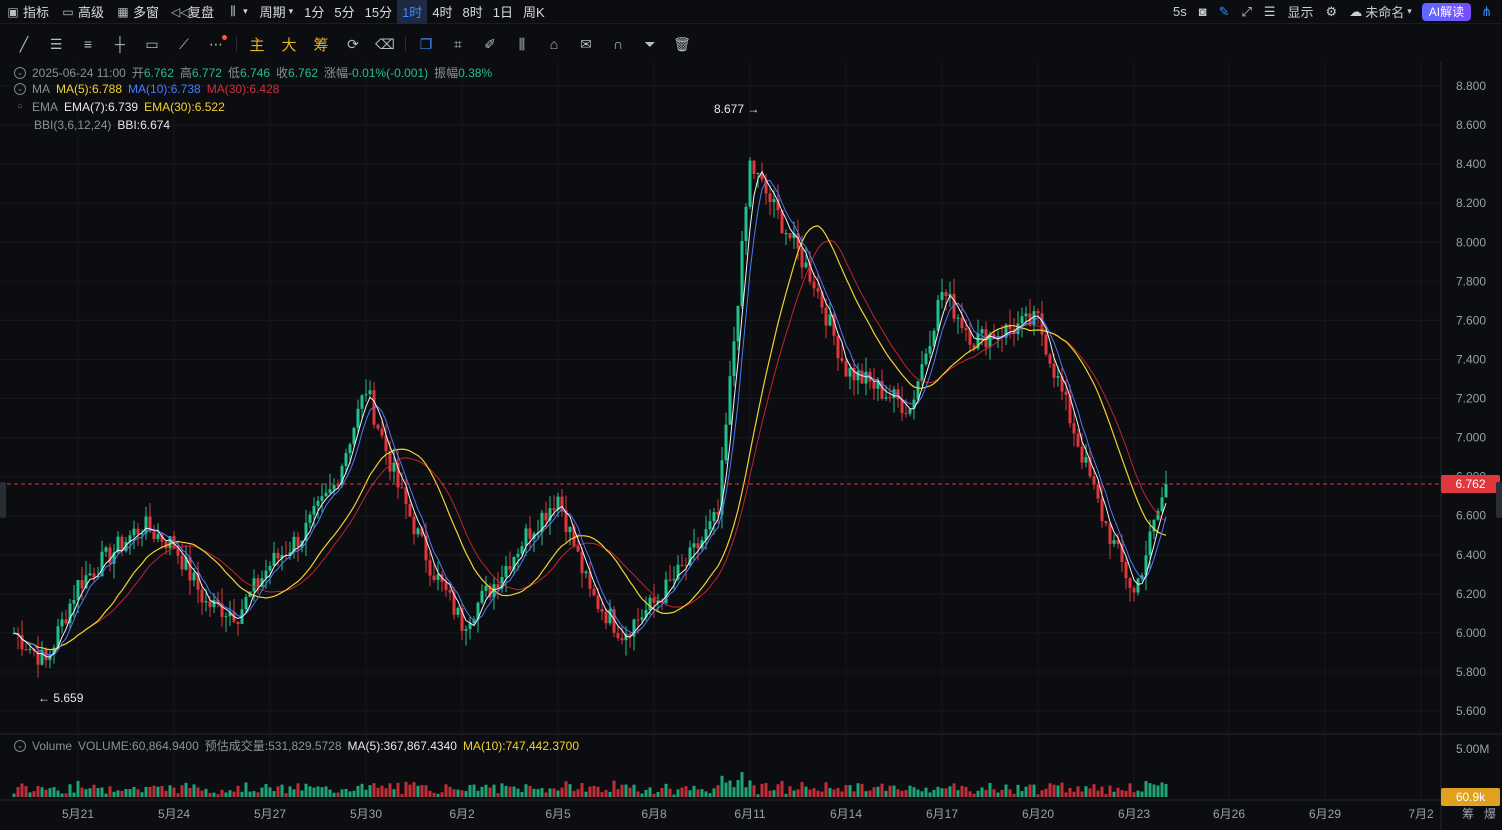 This screenshot has width=1502, height=830. Describe the element at coordinates (216, 44) in the screenshot. I see `more-tools-icon: ⋯` at that location.